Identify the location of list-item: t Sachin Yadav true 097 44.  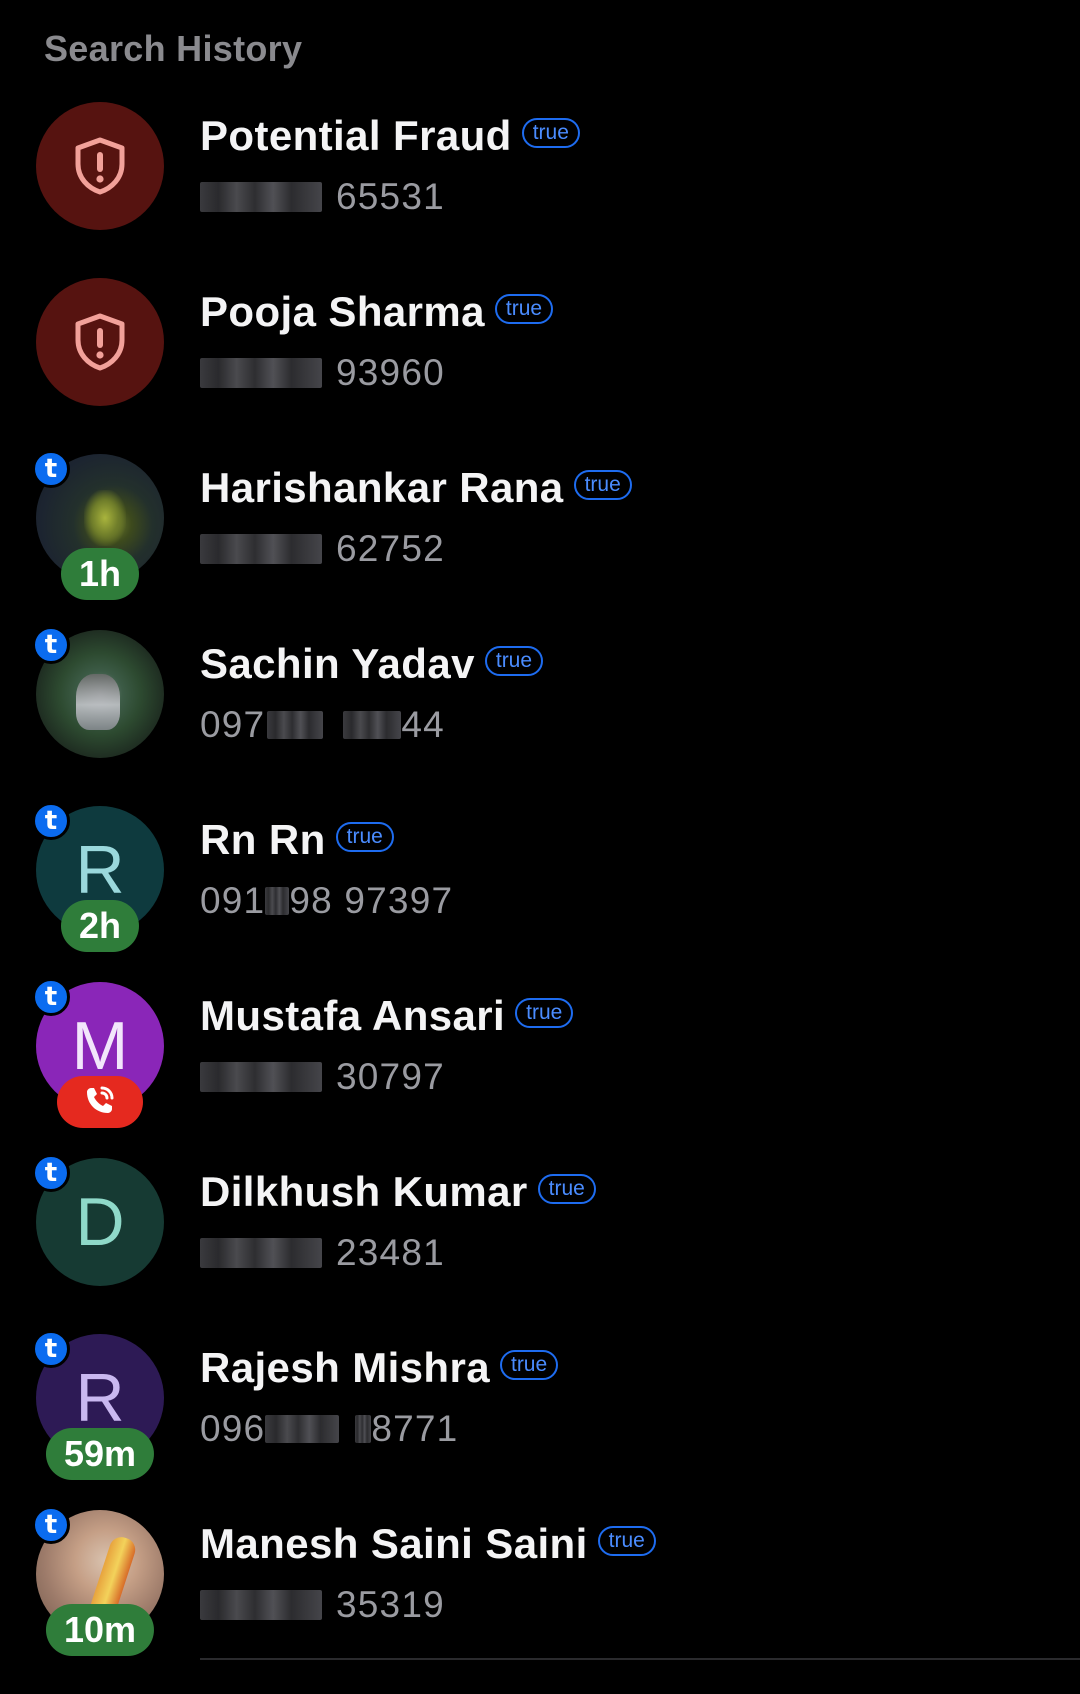
(540, 715).